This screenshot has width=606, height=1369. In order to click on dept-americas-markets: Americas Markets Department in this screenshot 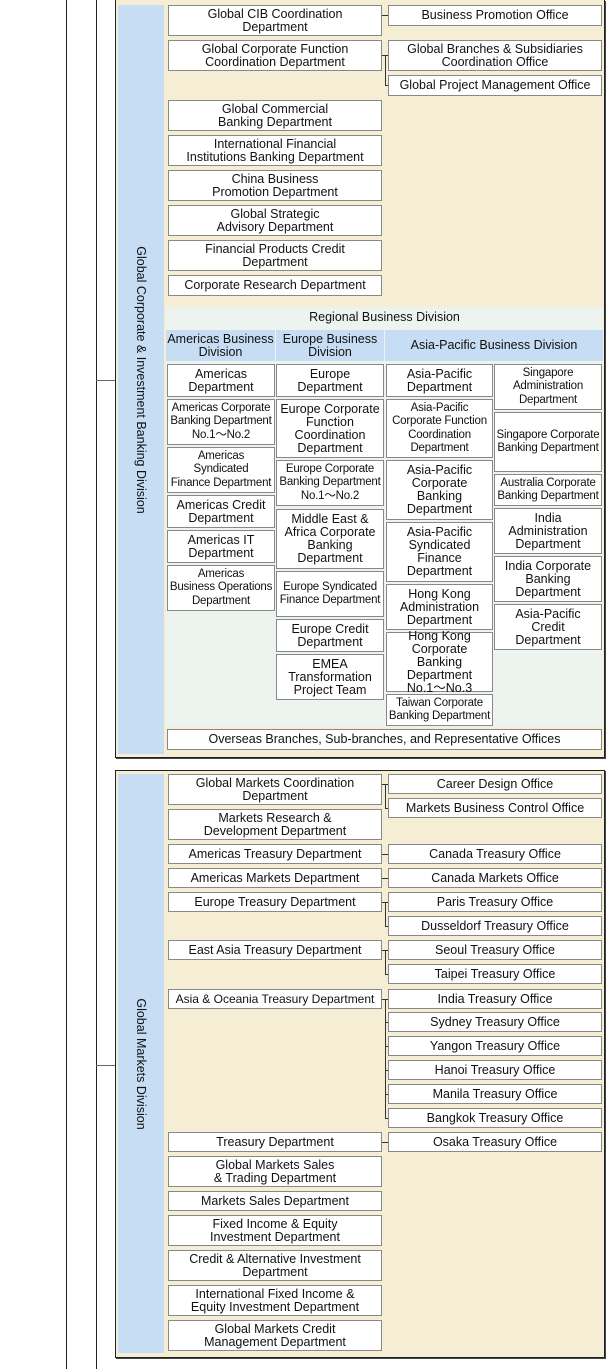, I will do `click(275, 878)`.